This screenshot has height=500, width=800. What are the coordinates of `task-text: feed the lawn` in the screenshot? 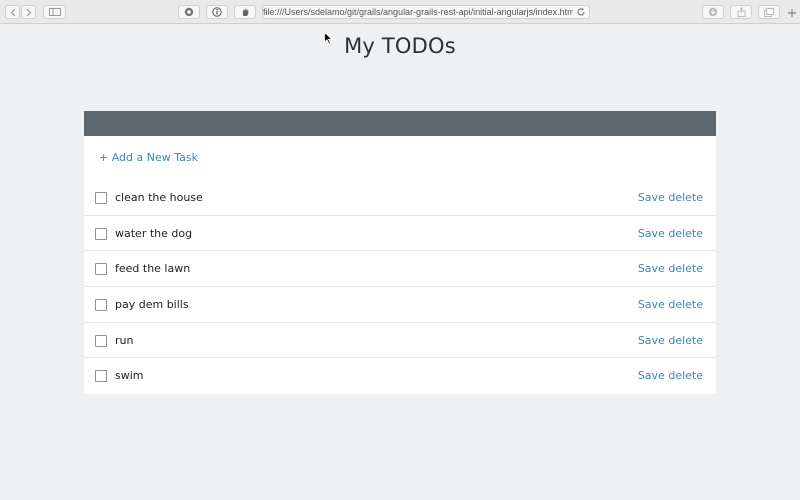 It's located at (152, 268).